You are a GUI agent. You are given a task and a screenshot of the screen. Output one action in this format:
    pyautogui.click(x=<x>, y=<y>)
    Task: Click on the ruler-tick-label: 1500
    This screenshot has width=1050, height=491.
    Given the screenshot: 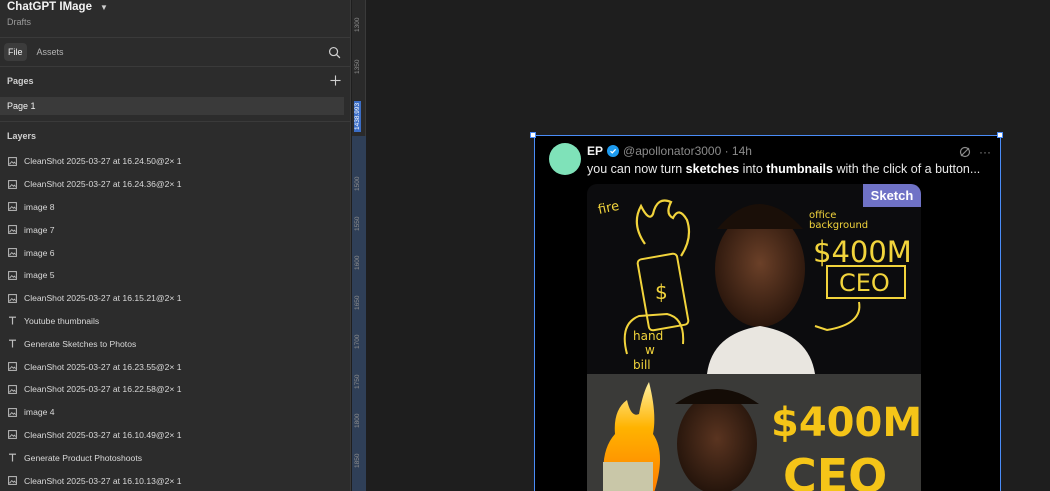 What is the action you would take?
    pyautogui.click(x=357, y=183)
    